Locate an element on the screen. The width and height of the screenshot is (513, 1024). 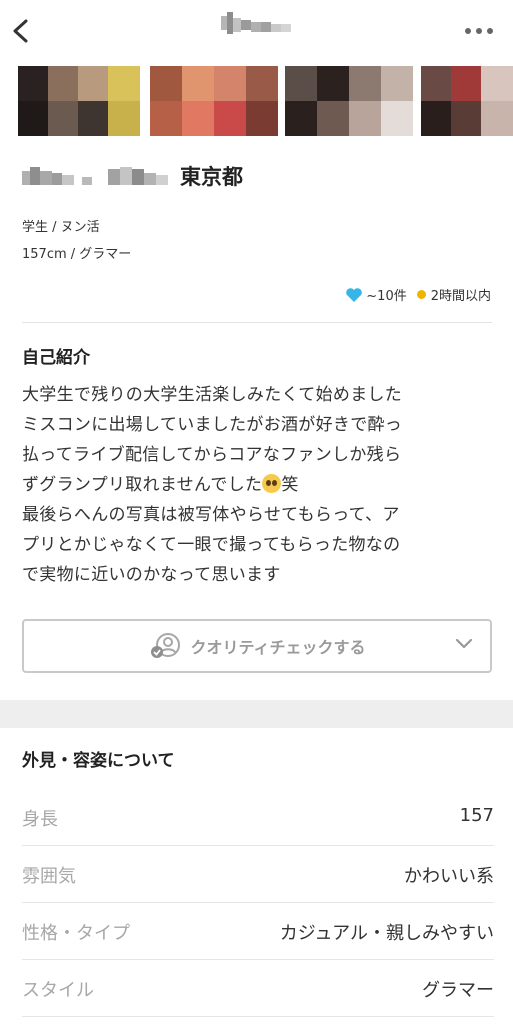
attribute-row-style: スタイル グラマー is located at coordinates (258, 988).